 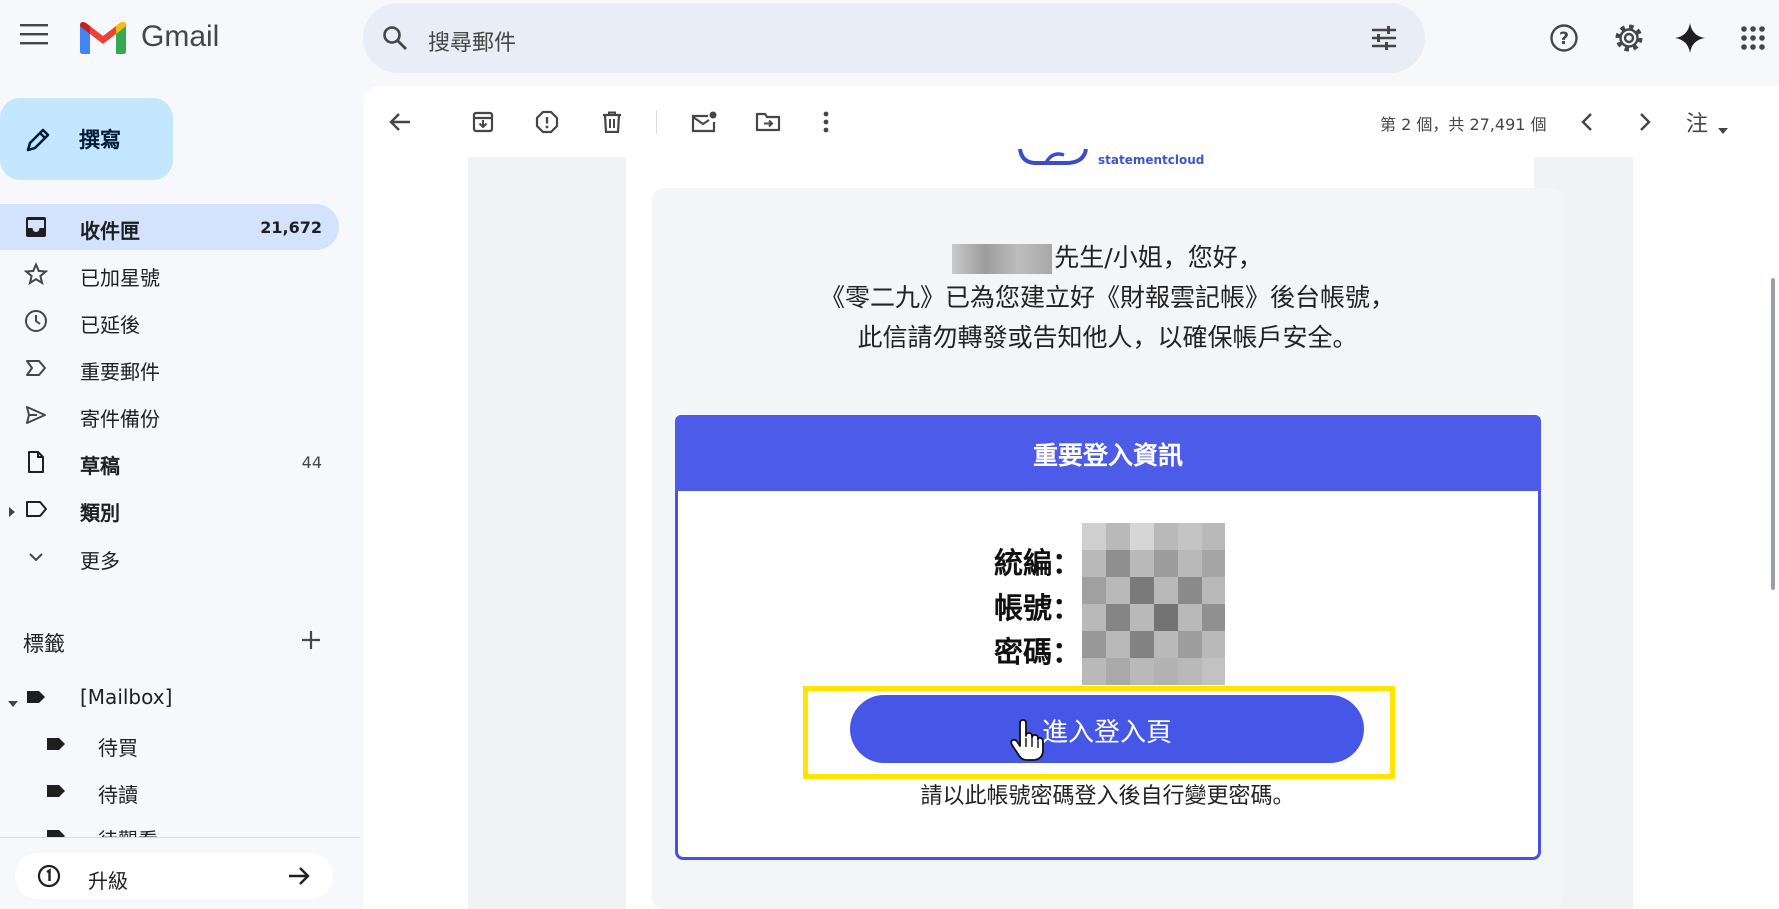 I want to click on login-info-header: 重要登入資訊, so click(x=1108, y=453).